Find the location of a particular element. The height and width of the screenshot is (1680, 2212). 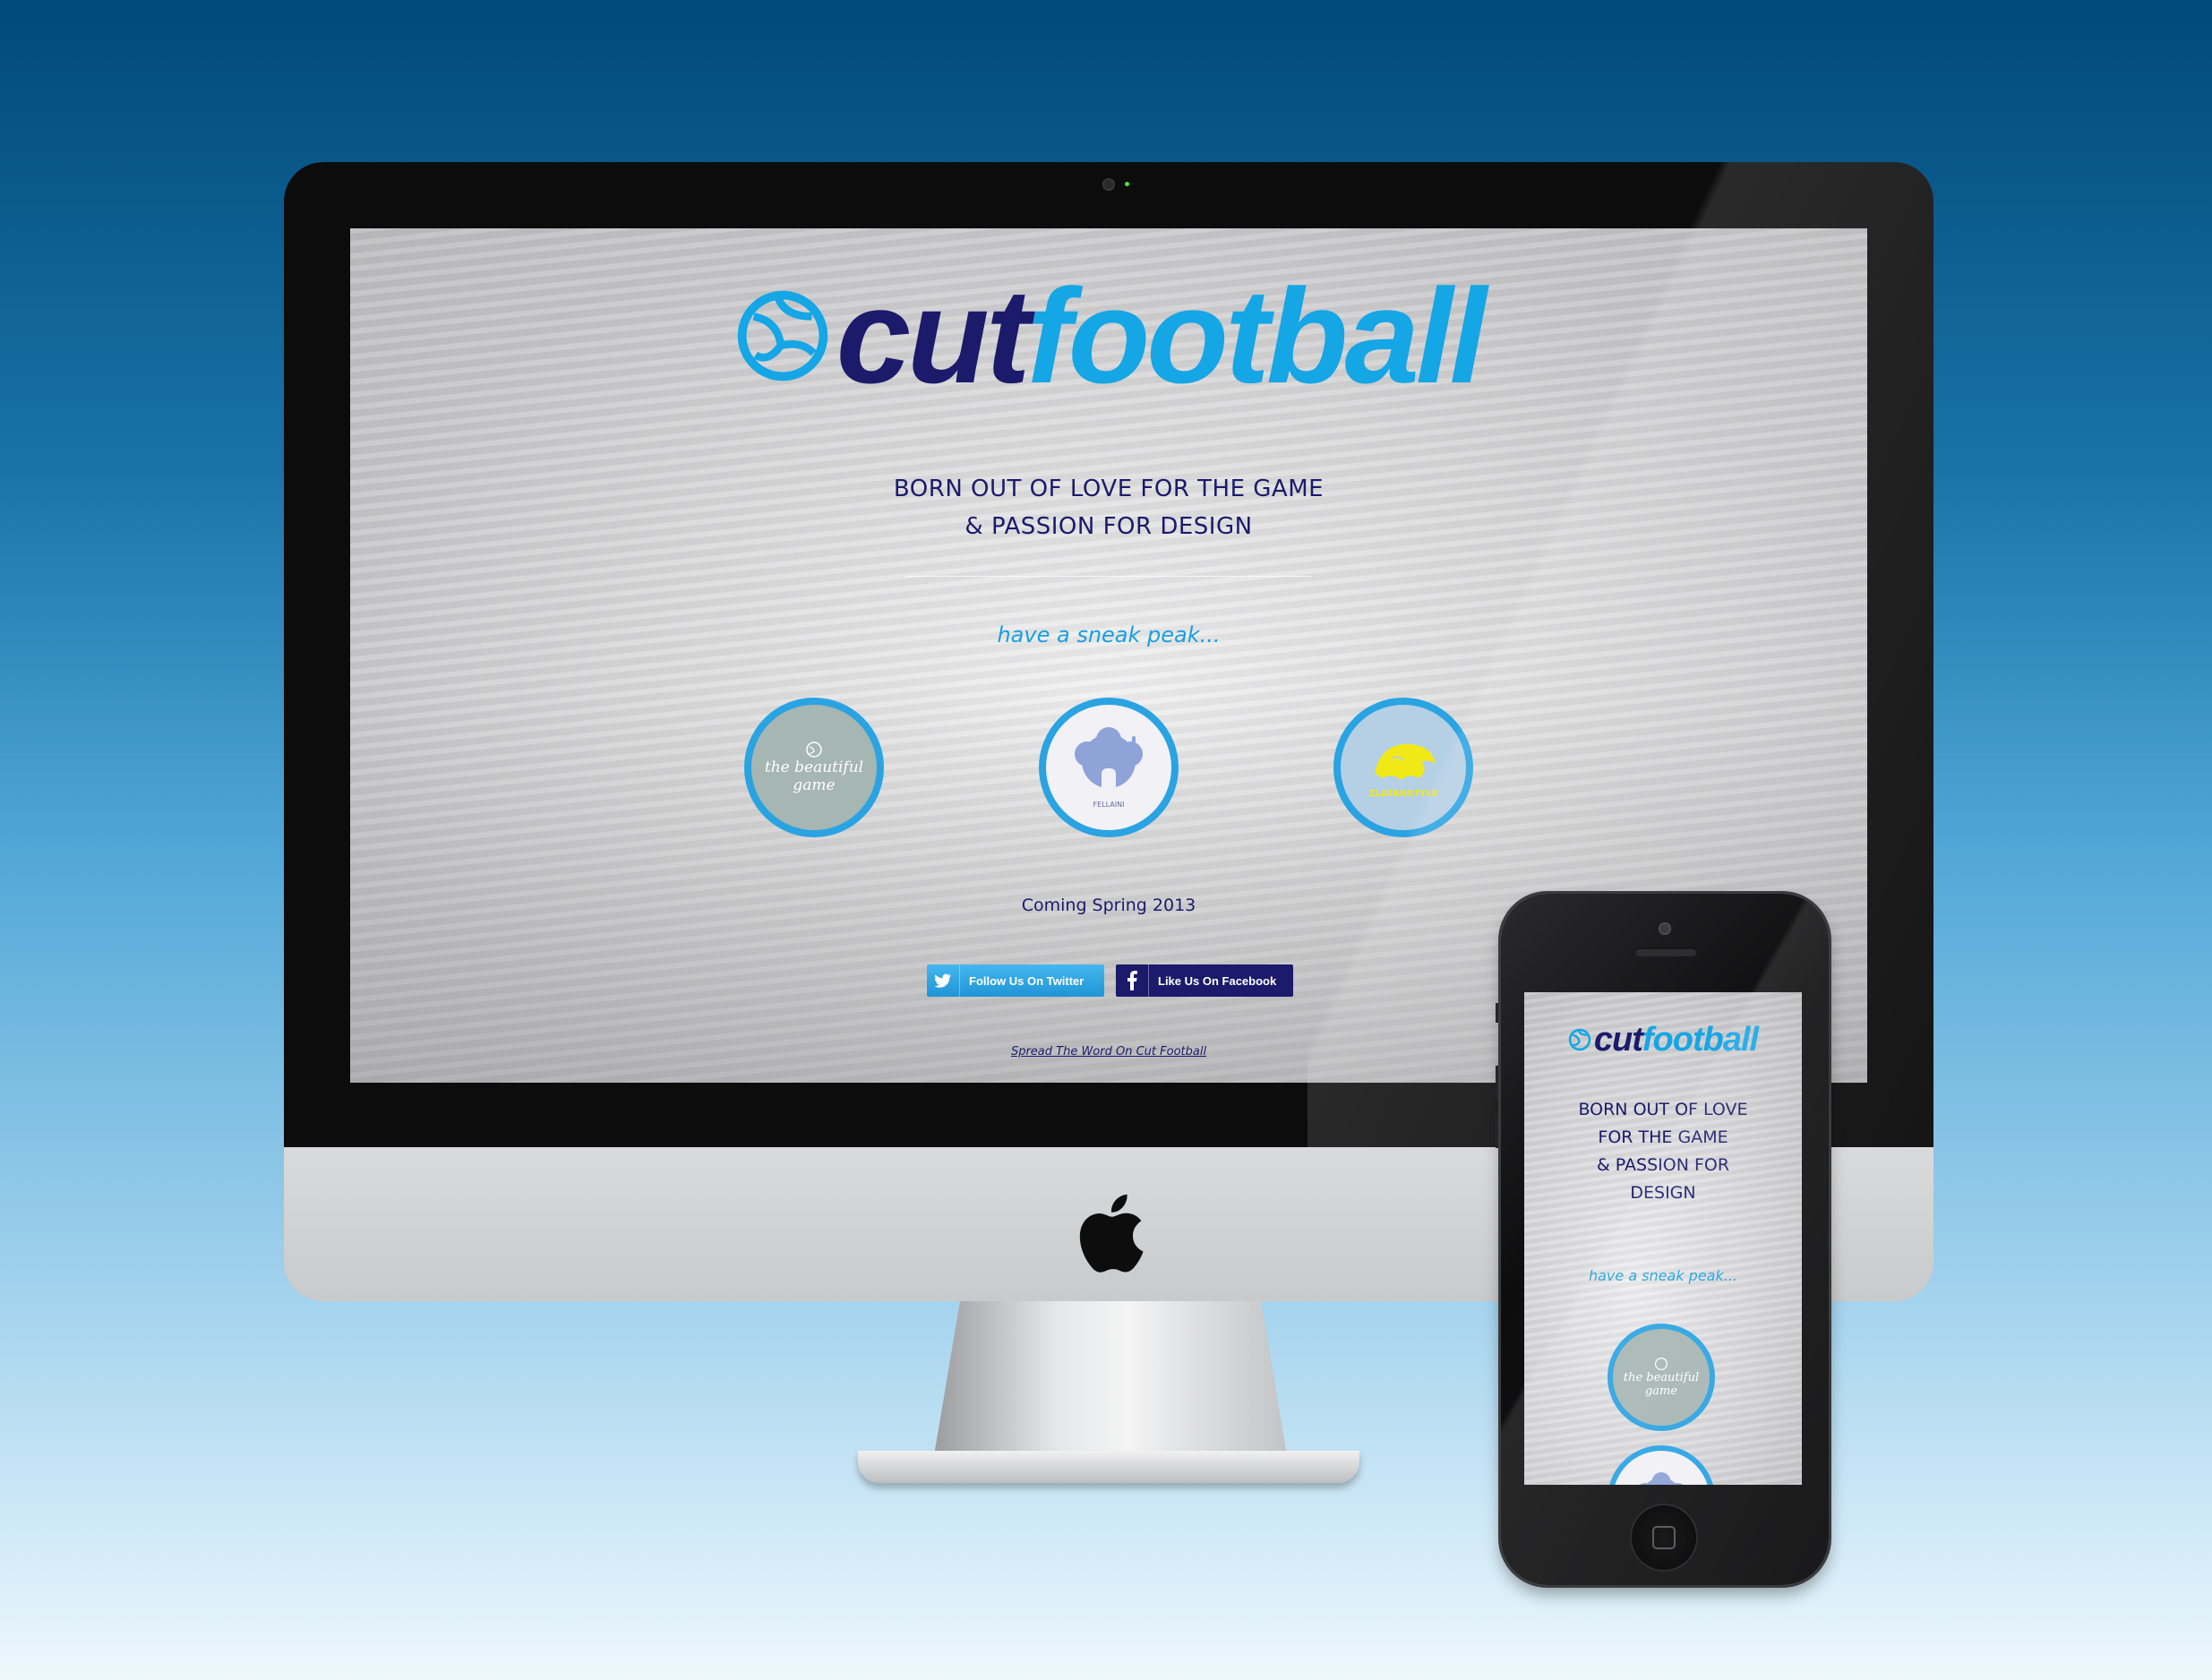

product-circle-zlatanstyle: ZLATANSTYLE is located at coordinates (1403, 768).